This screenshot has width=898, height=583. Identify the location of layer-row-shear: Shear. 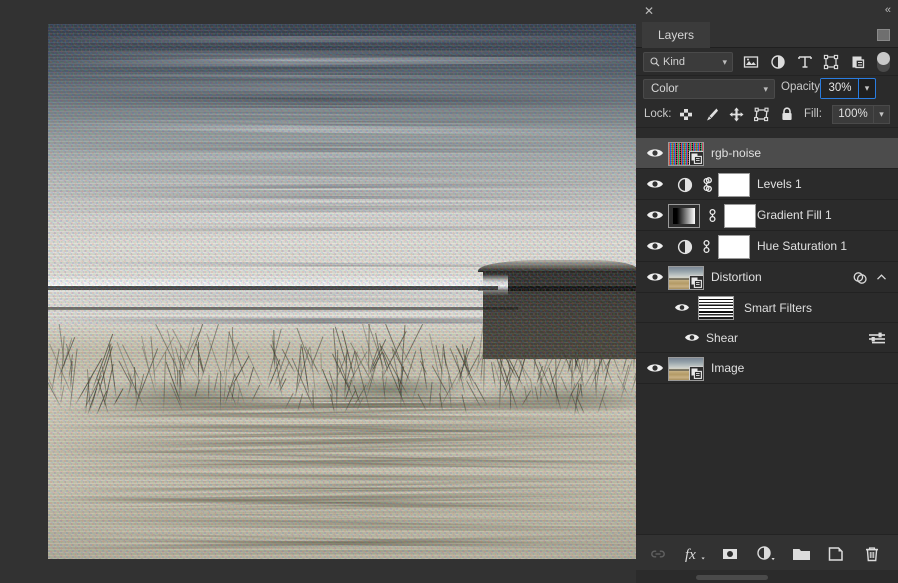
(767, 338).